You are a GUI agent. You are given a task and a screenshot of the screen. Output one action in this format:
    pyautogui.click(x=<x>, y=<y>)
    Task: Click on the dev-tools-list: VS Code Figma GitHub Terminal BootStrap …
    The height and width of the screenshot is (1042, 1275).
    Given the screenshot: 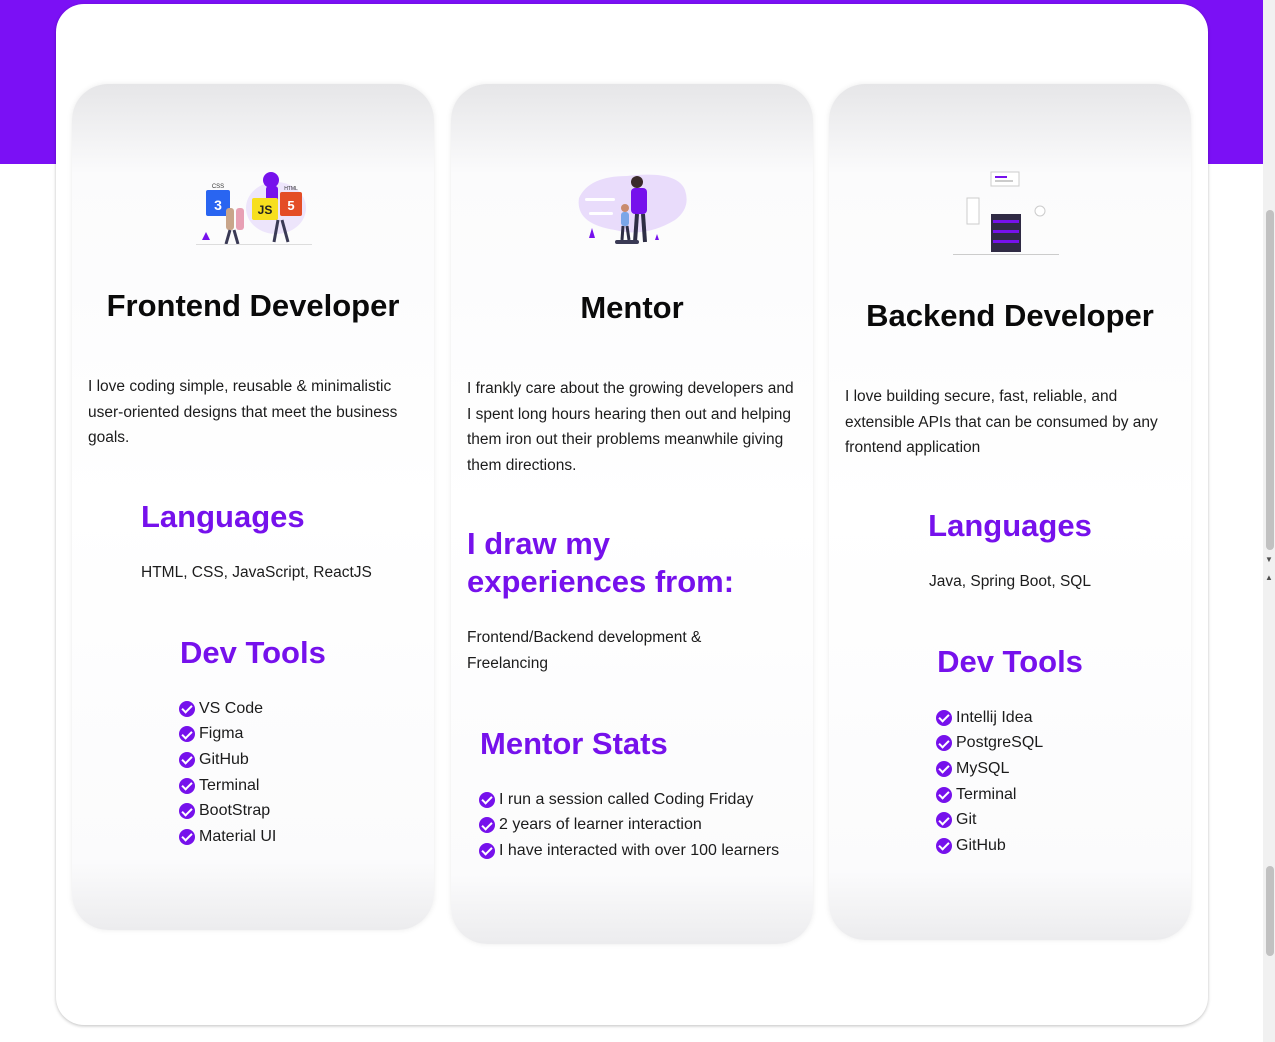 What is the action you would take?
    pyautogui.click(x=227, y=773)
    